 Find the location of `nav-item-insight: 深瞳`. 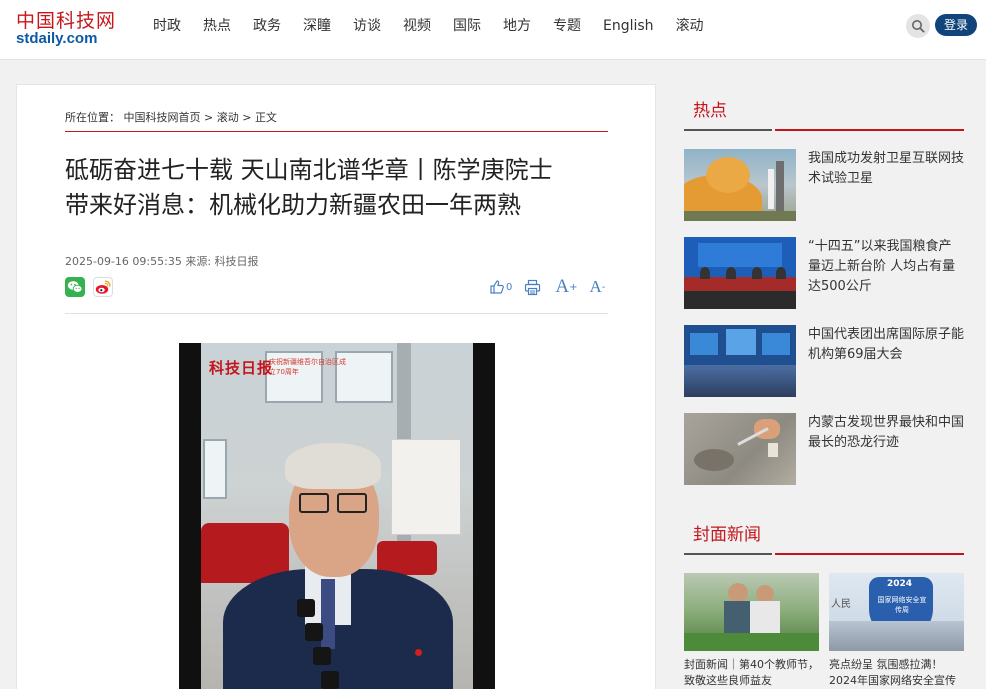

nav-item-insight: 深瞳 is located at coordinates (317, 26).